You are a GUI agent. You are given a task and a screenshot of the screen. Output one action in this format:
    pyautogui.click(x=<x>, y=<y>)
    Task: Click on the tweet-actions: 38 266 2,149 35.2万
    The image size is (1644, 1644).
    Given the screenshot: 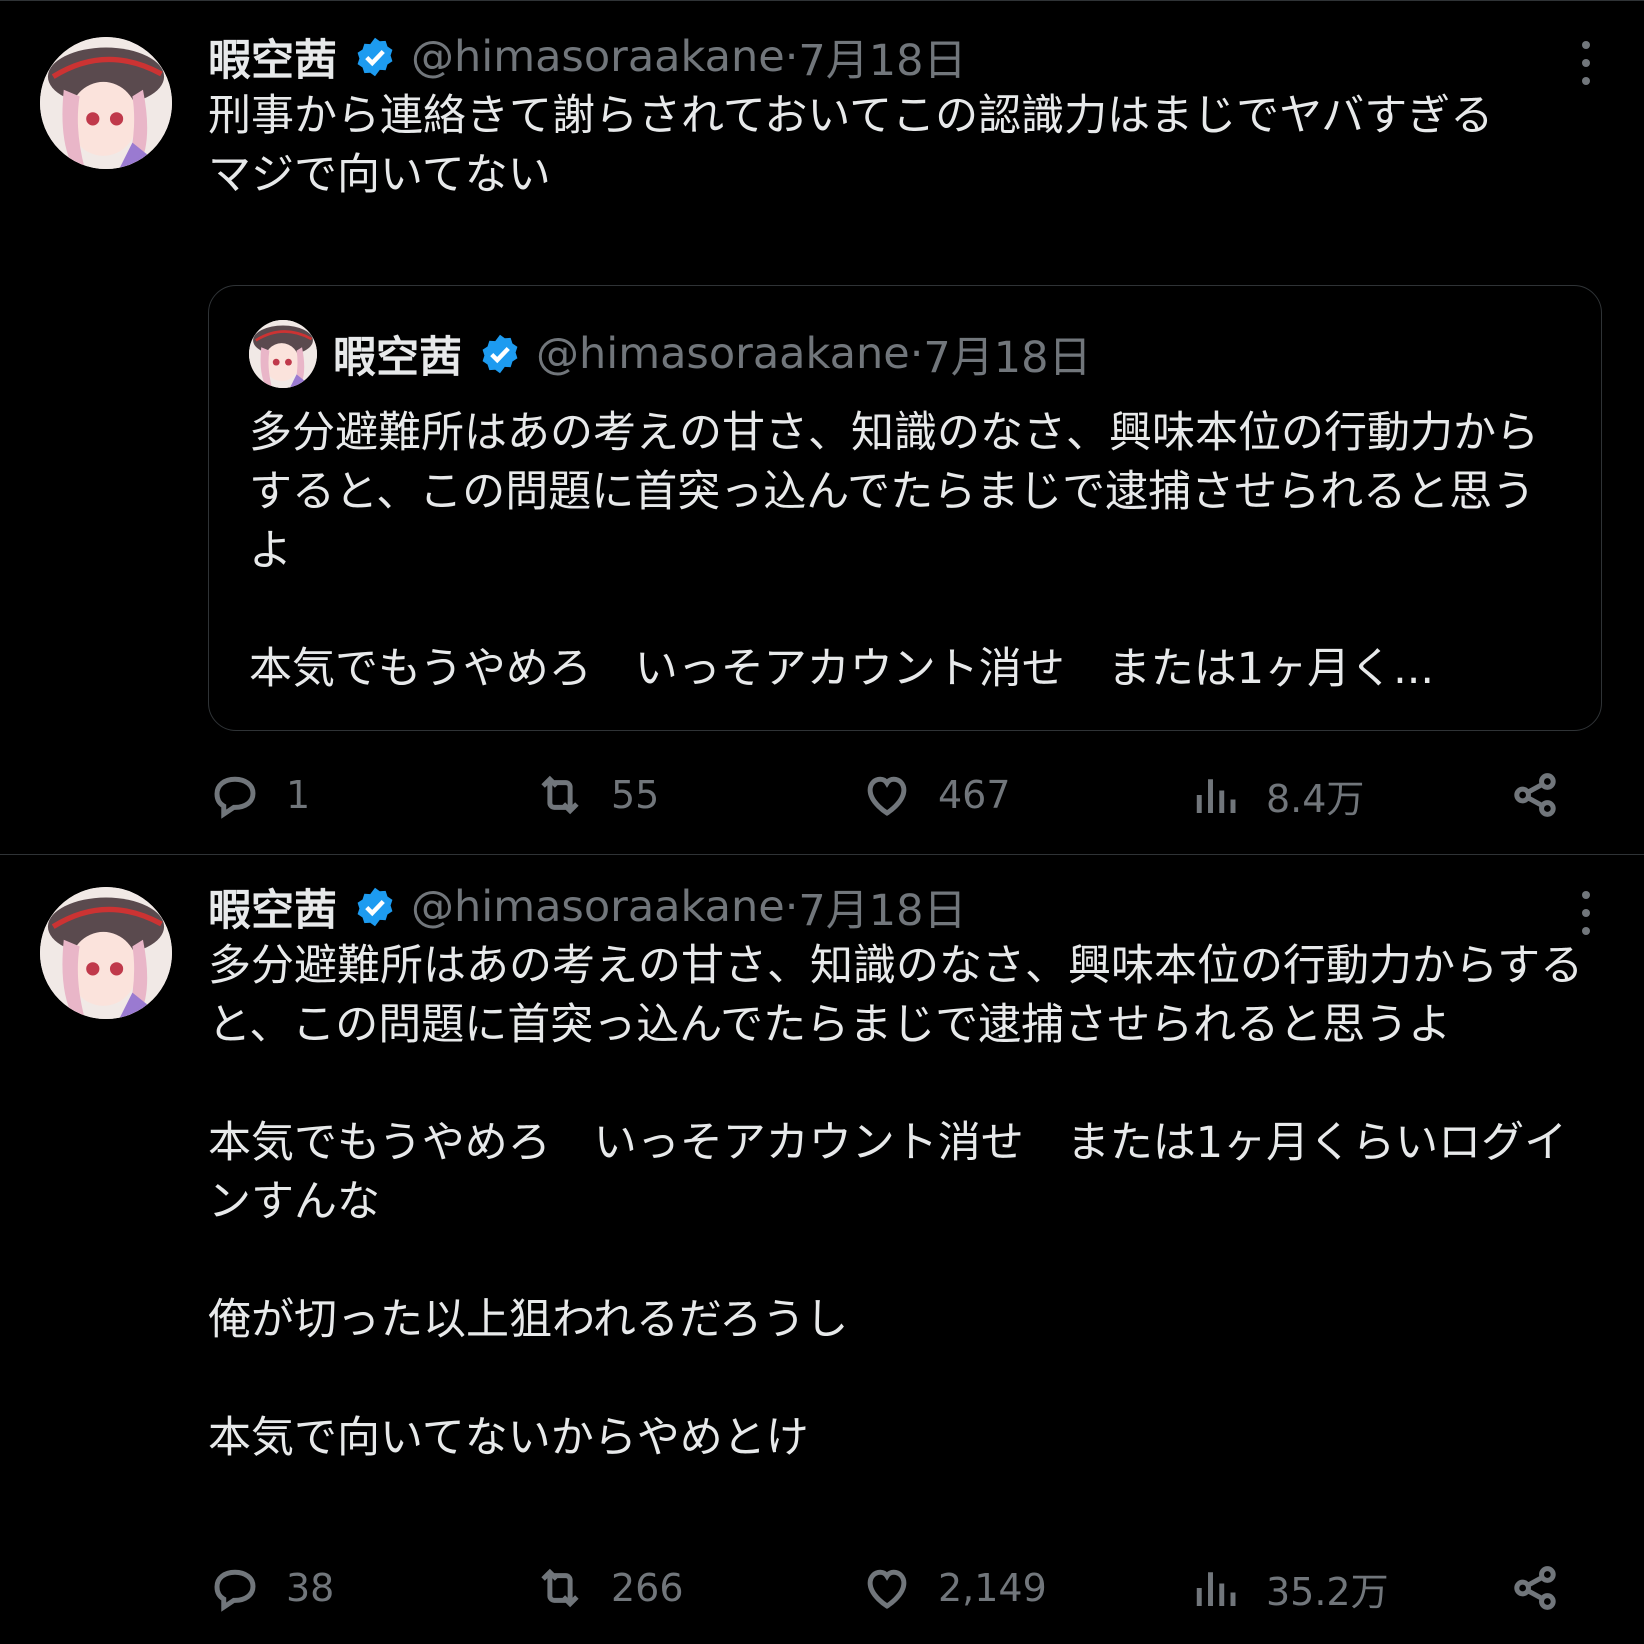 What is the action you would take?
    pyautogui.click(x=888, y=1588)
    